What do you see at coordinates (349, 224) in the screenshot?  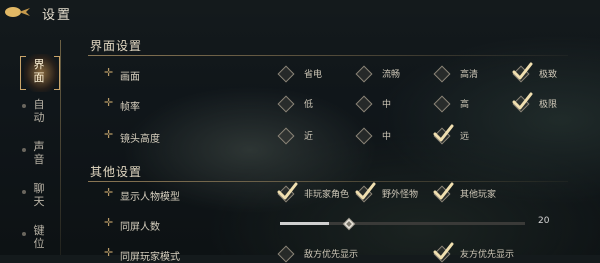 I see `slider-thumb-icon` at bounding box center [349, 224].